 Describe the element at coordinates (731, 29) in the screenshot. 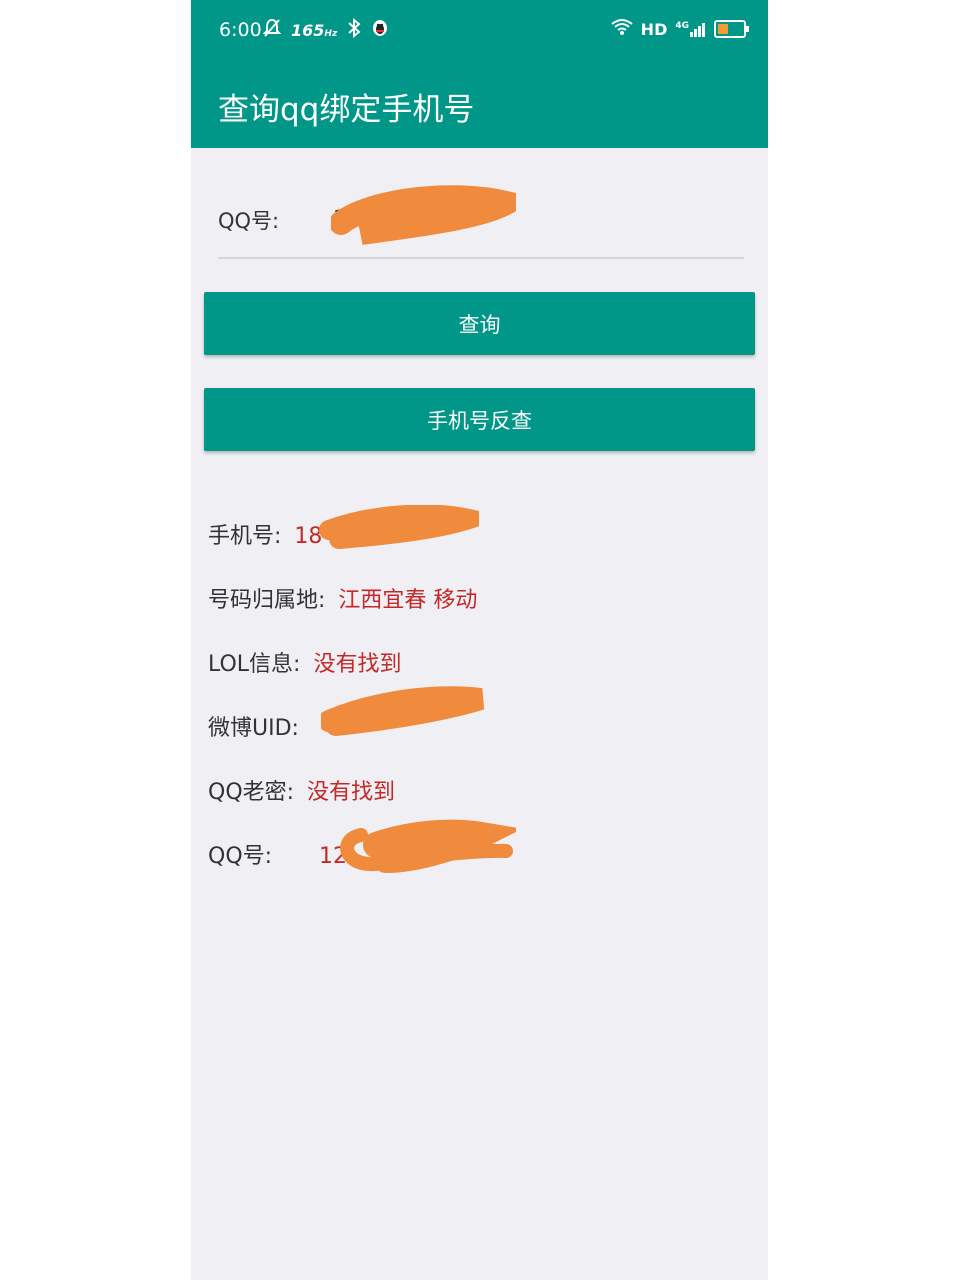

I see `battery-icon` at that location.